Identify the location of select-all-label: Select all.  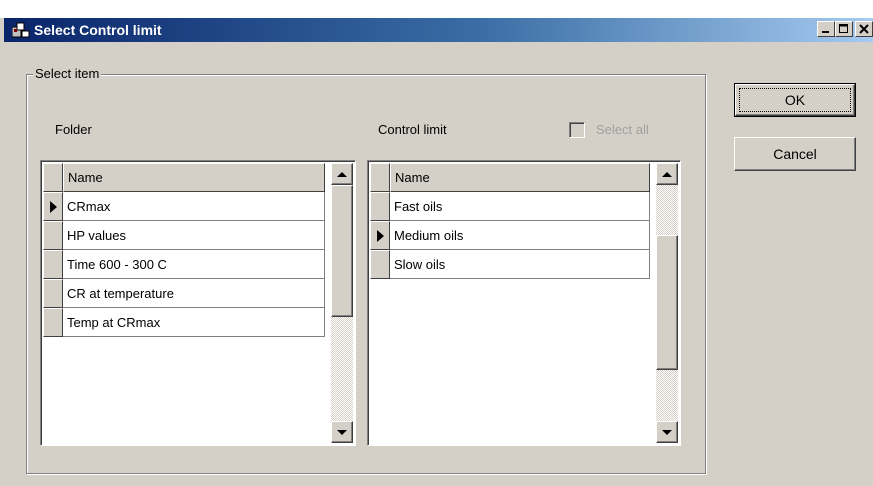
(622, 129).